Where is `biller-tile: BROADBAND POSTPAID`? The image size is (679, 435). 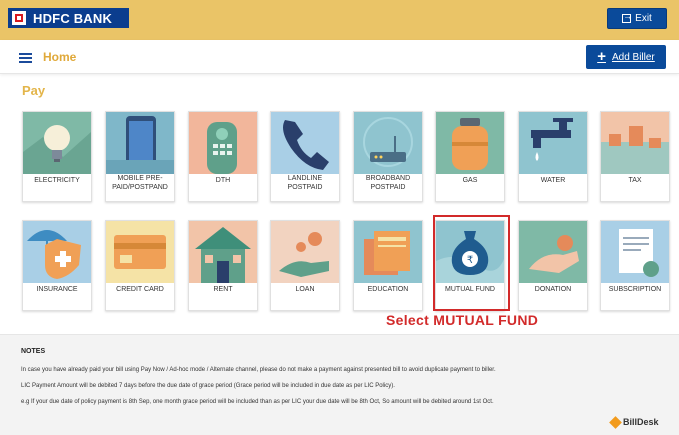
biller-tile: BROADBAND POSTPAID is located at coordinates (388, 156).